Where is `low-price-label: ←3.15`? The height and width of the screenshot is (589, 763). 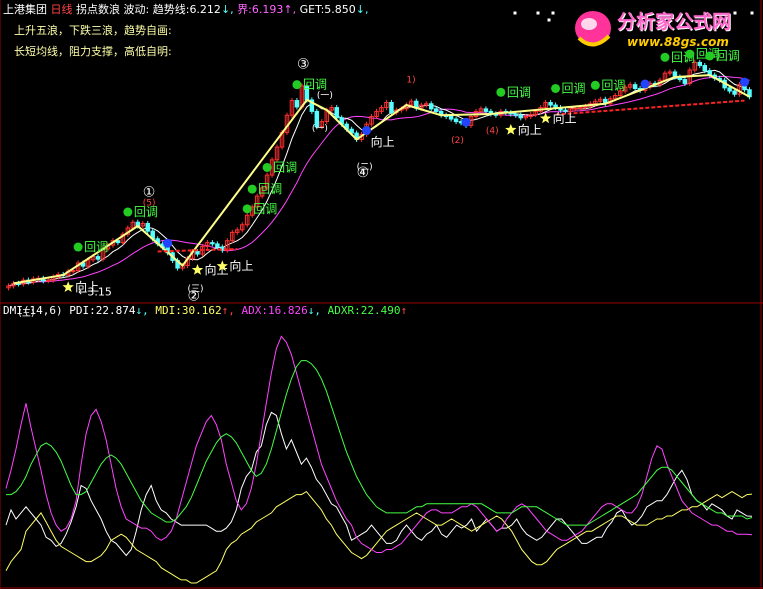 low-price-label: ←3.15 is located at coordinates (95, 292).